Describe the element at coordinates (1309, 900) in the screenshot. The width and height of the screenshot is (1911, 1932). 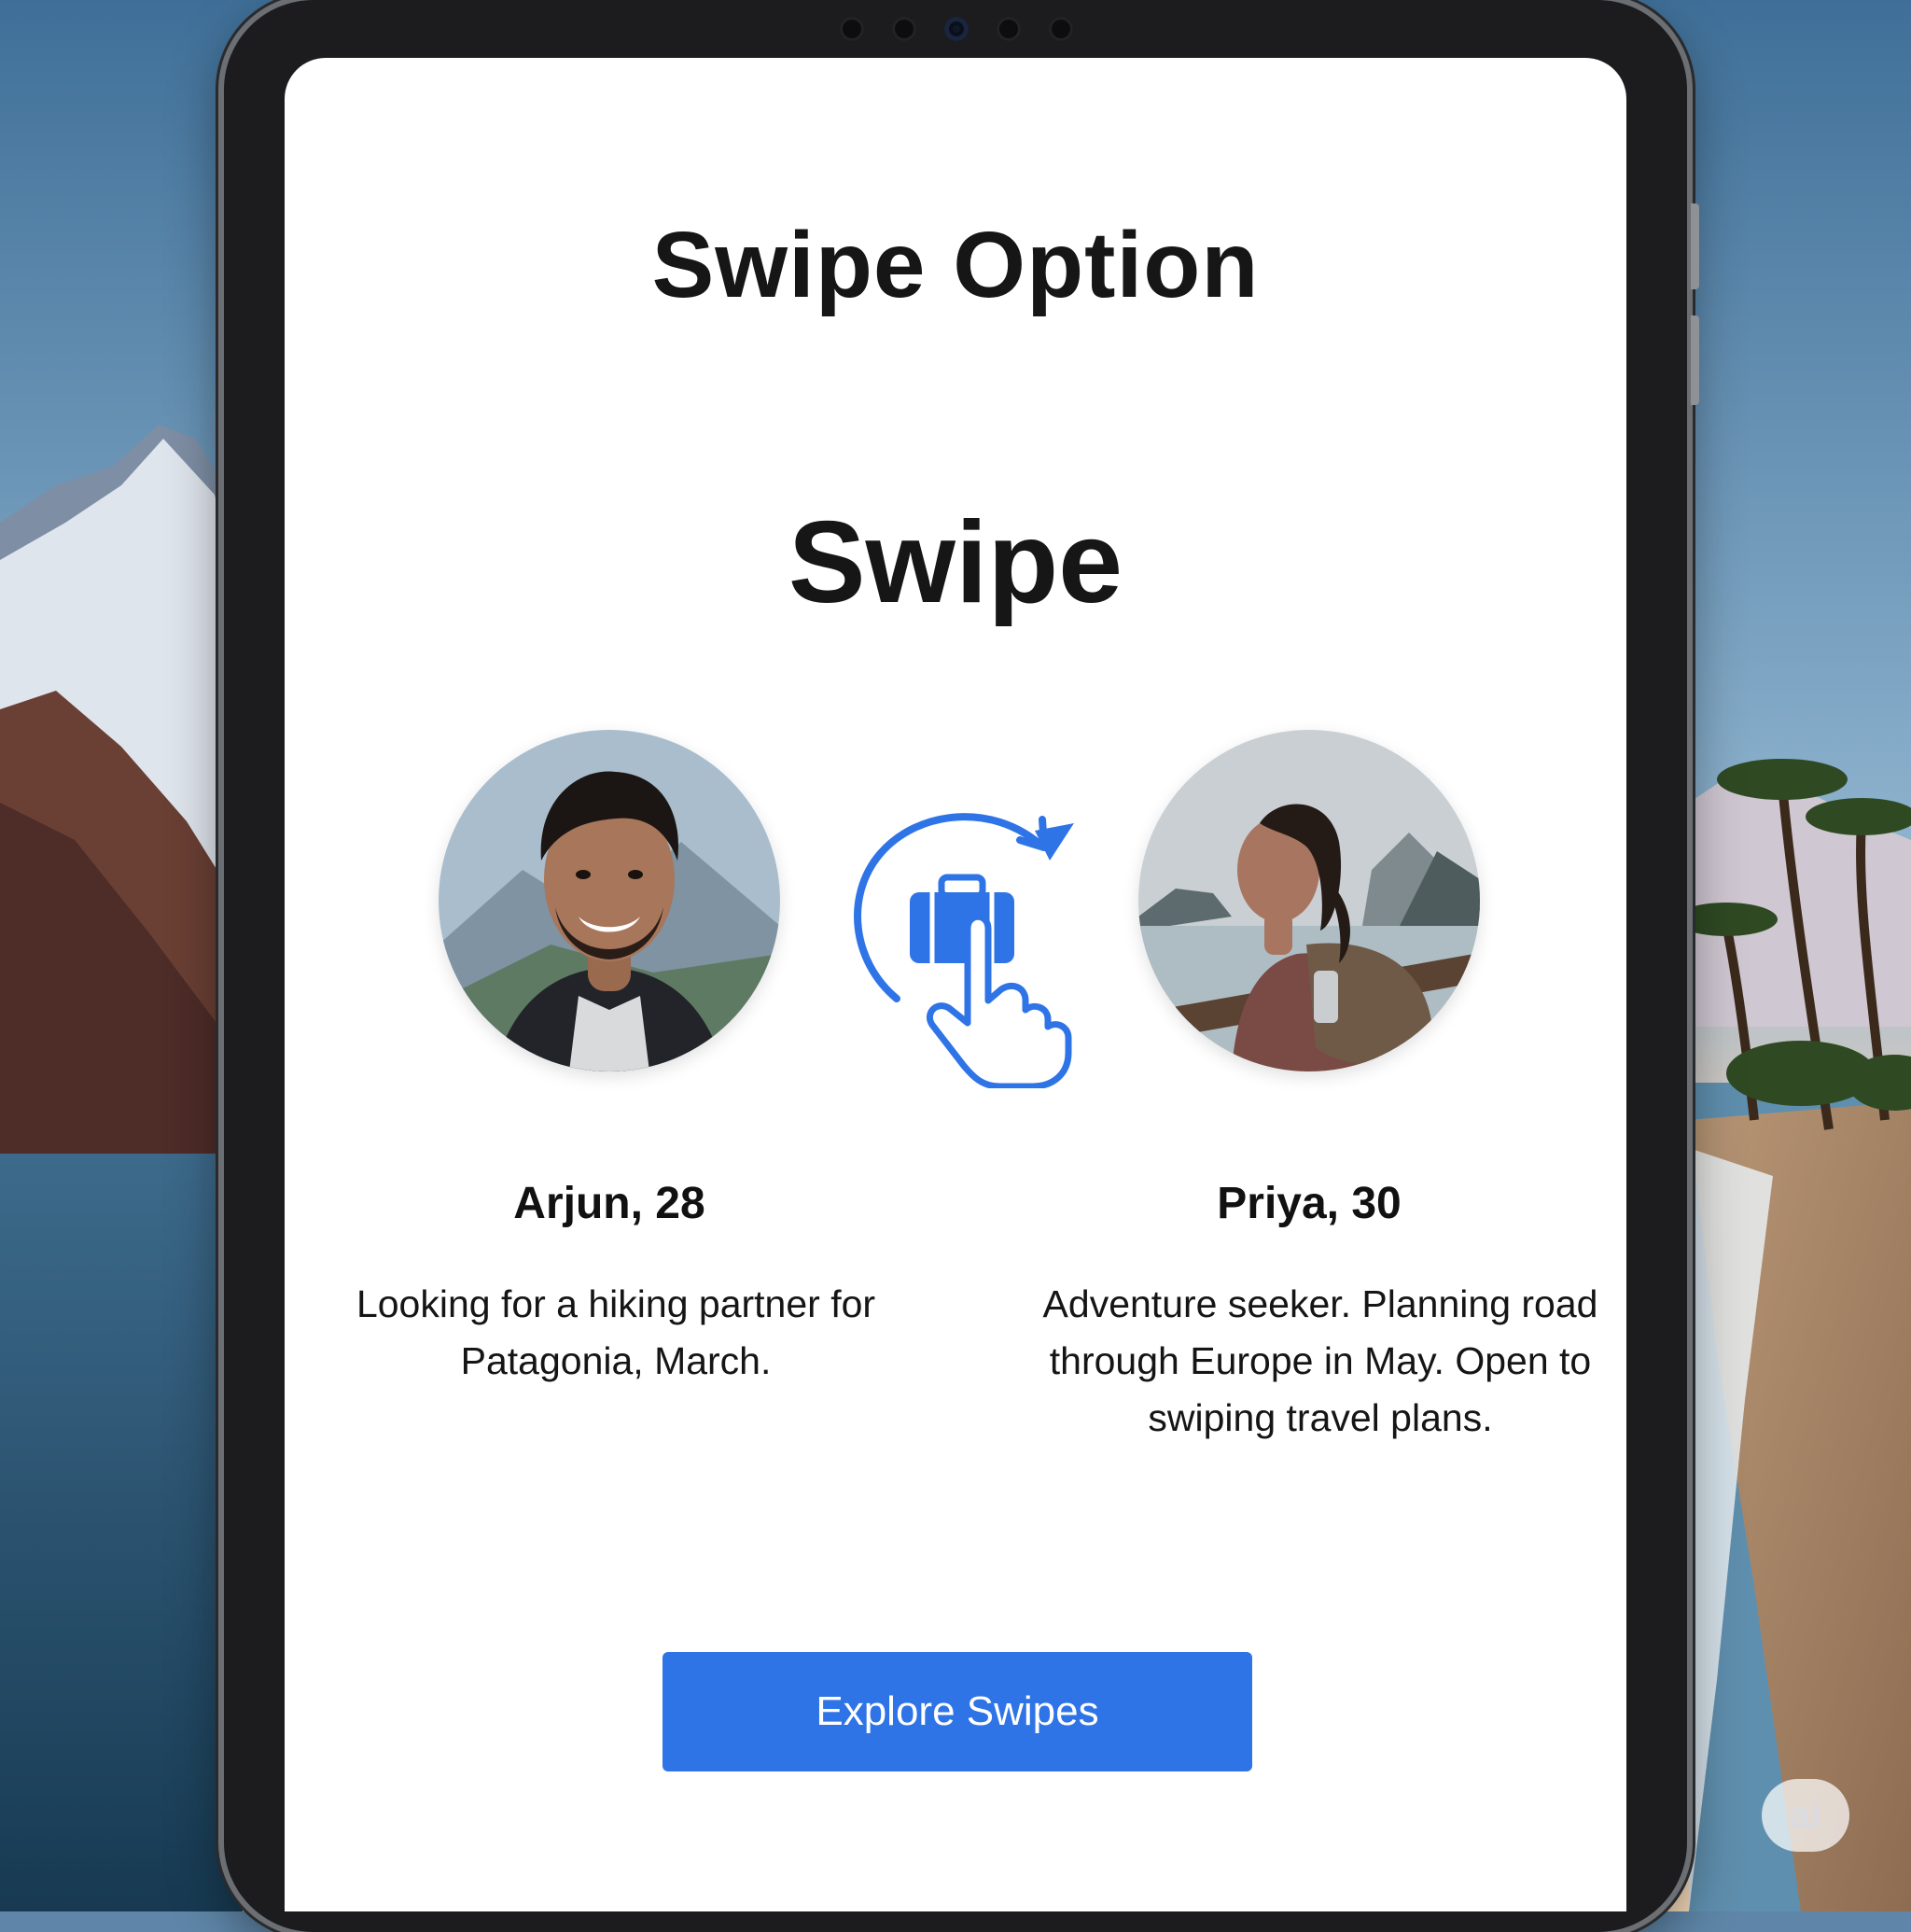
I see `avatar-priya` at that location.